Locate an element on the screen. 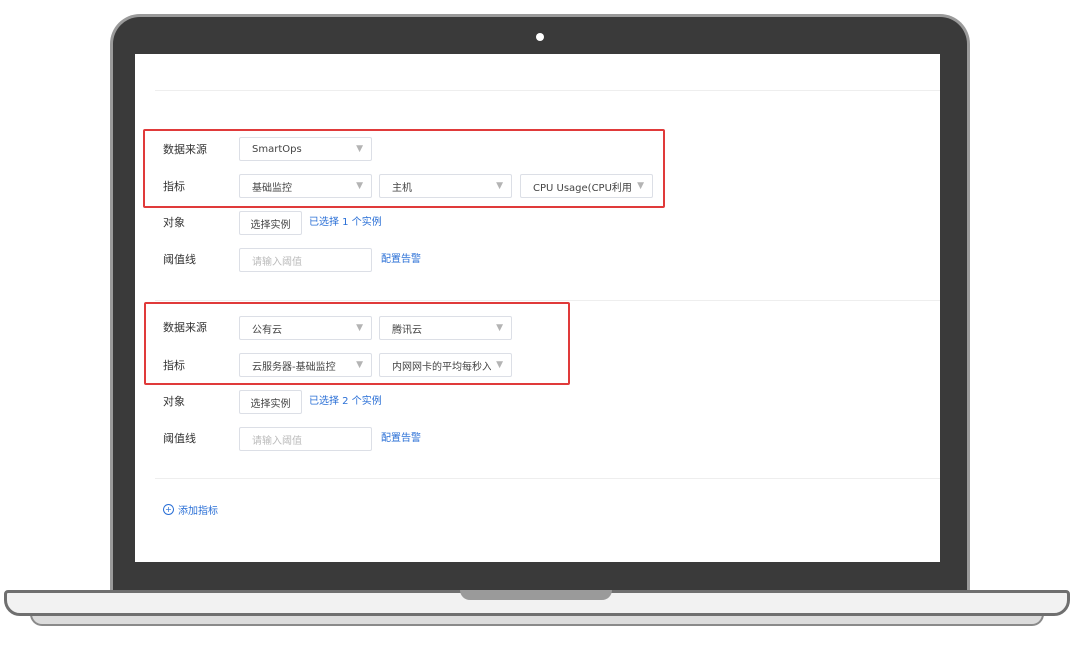 The height and width of the screenshot is (664, 1080). laptop-notch is located at coordinates (536, 595).